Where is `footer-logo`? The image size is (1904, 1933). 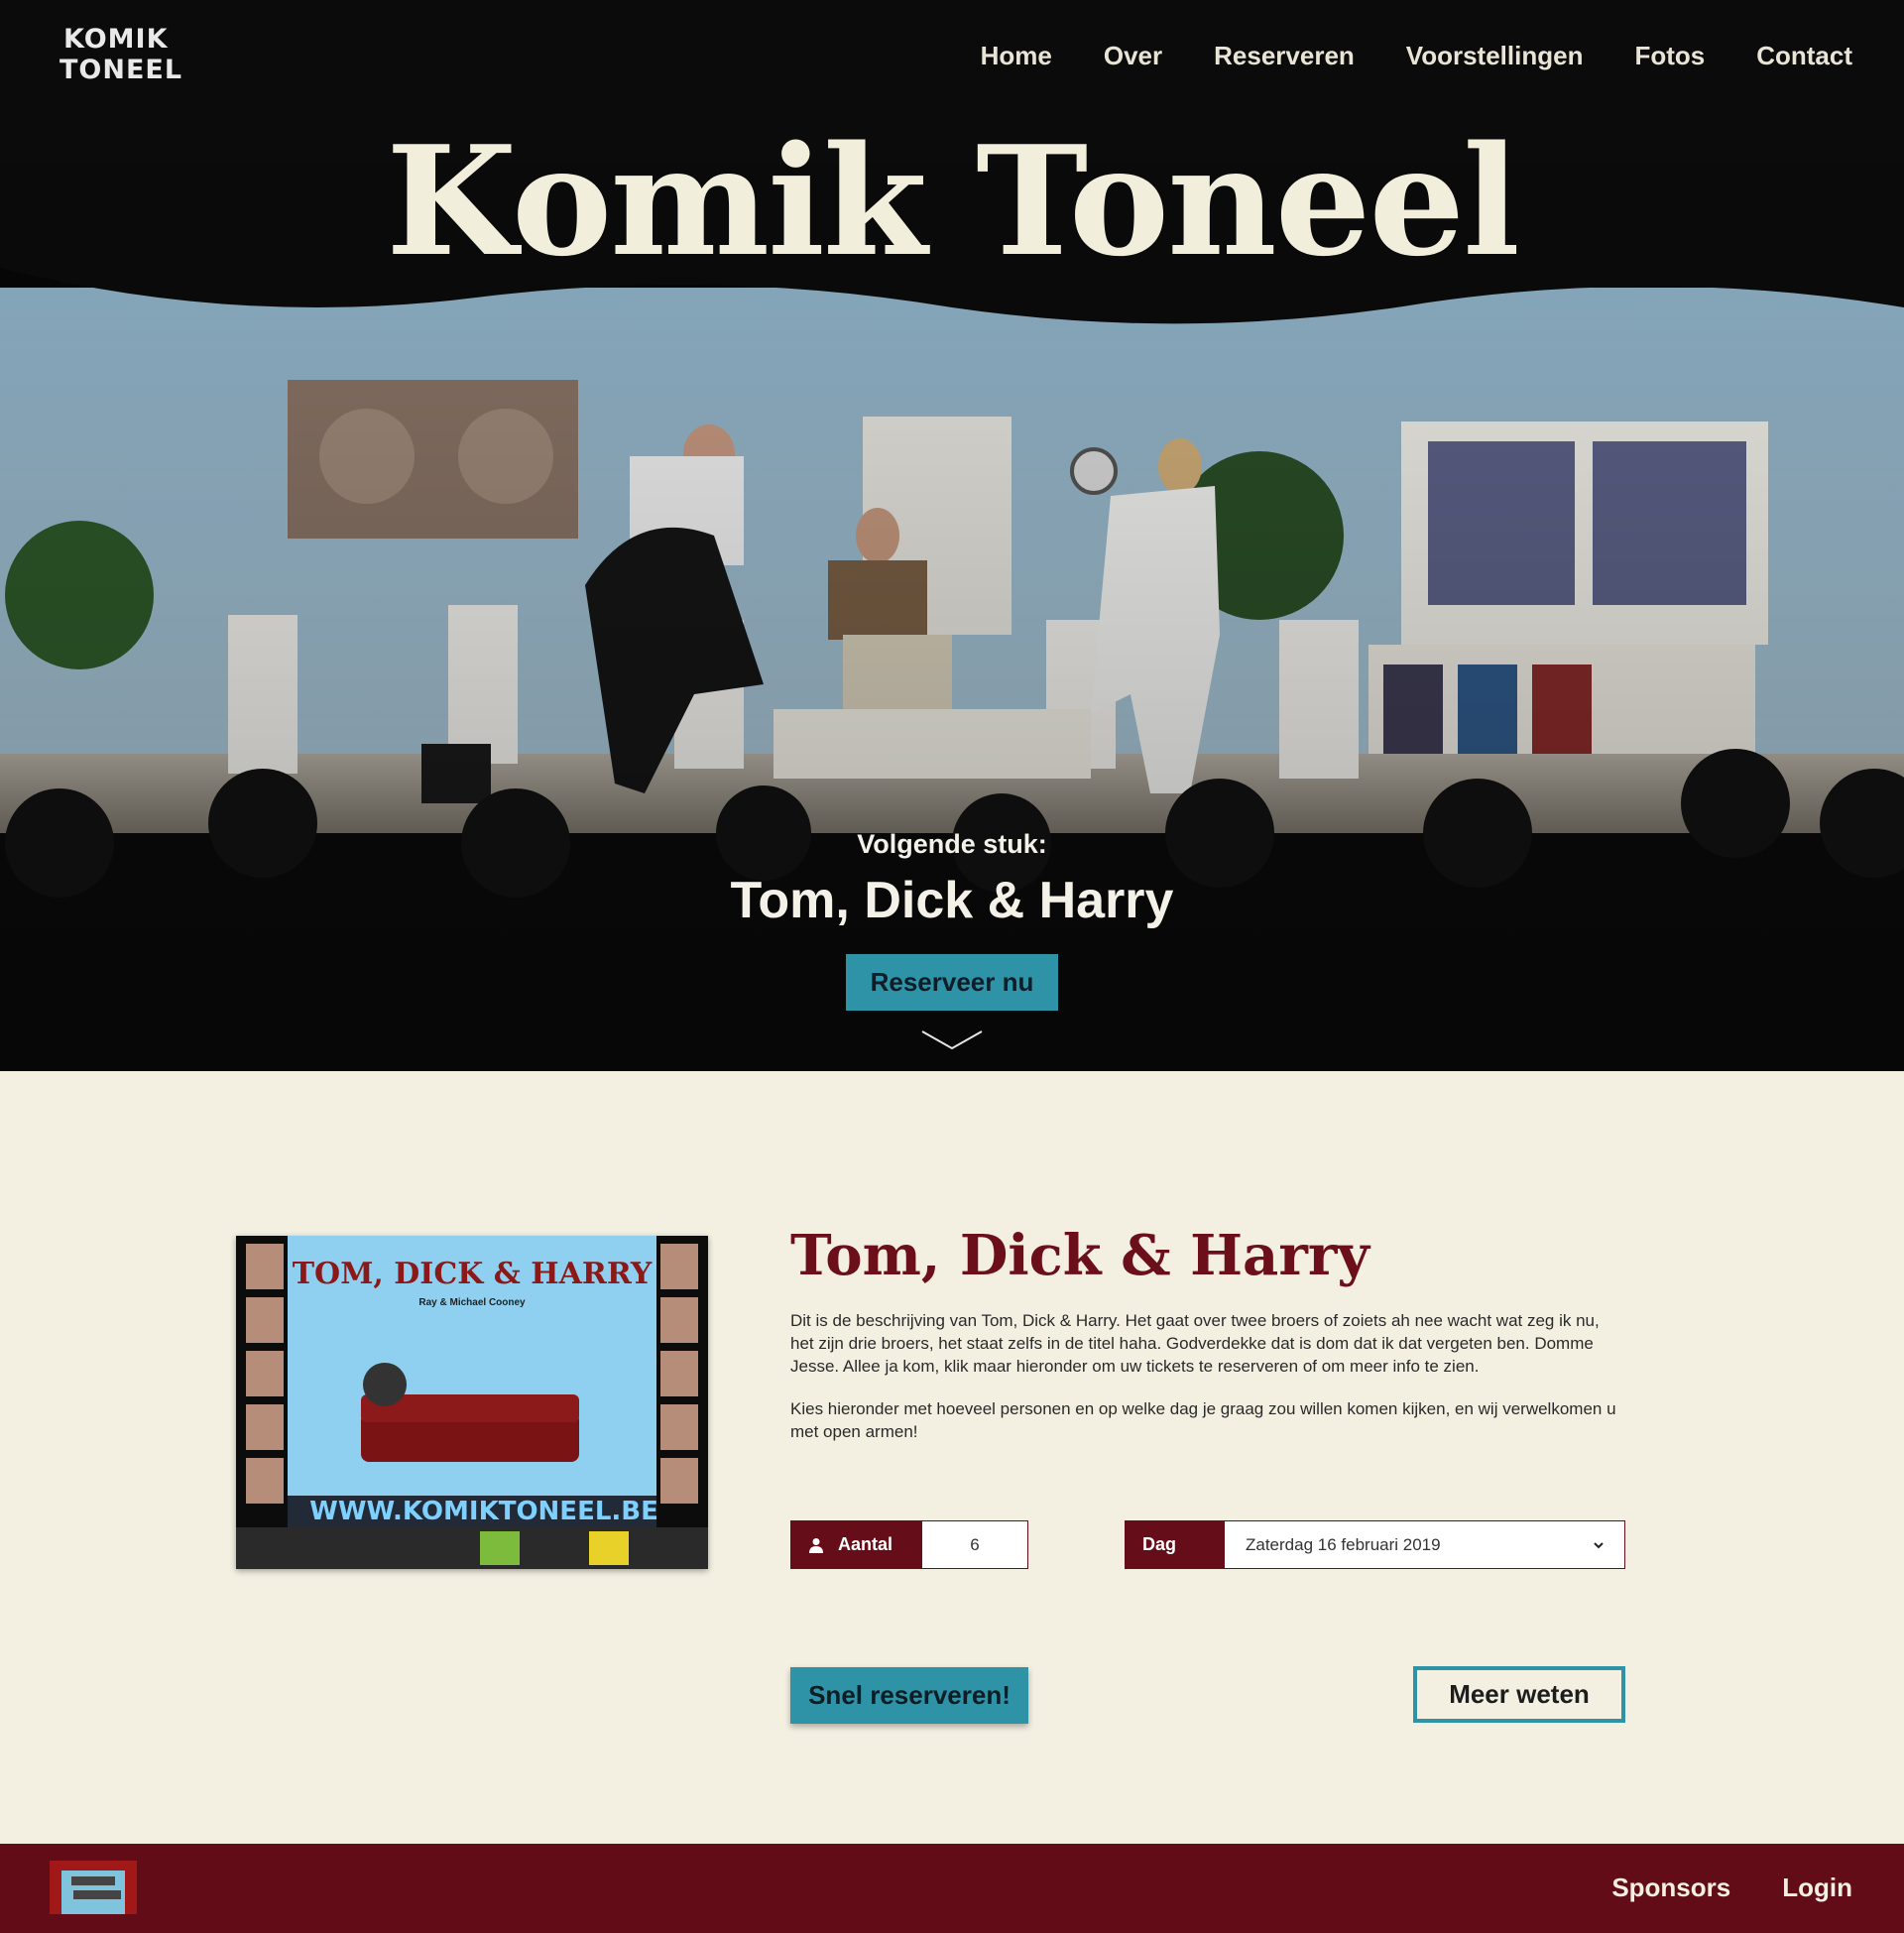 footer-logo is located at coordinates (93, 1887).